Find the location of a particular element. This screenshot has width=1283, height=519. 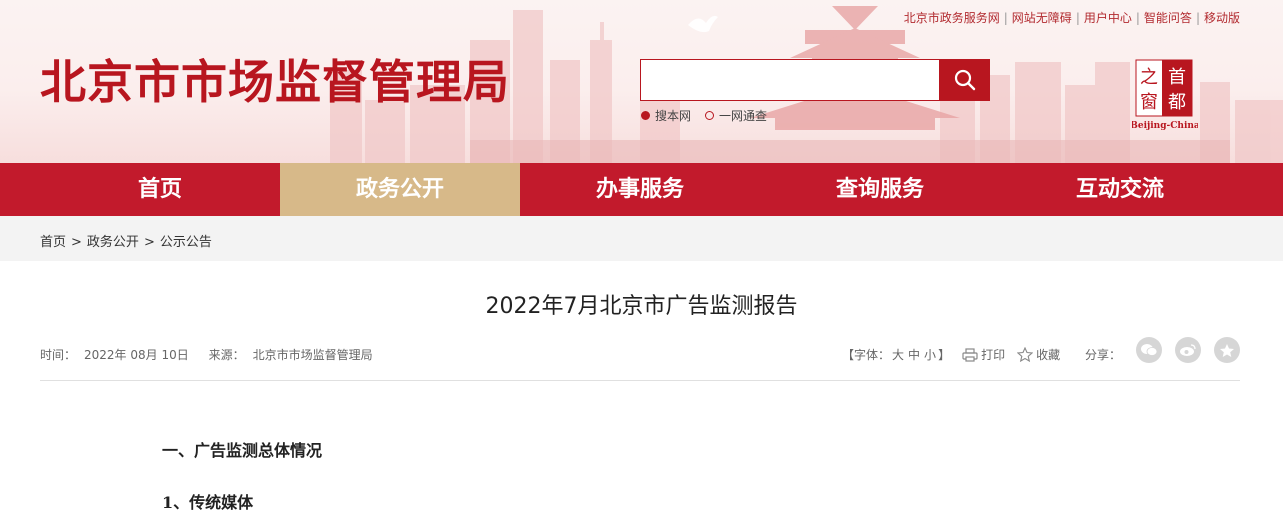

link-accessibility: 网站无障碍 is located at coordinates (1042, 18).